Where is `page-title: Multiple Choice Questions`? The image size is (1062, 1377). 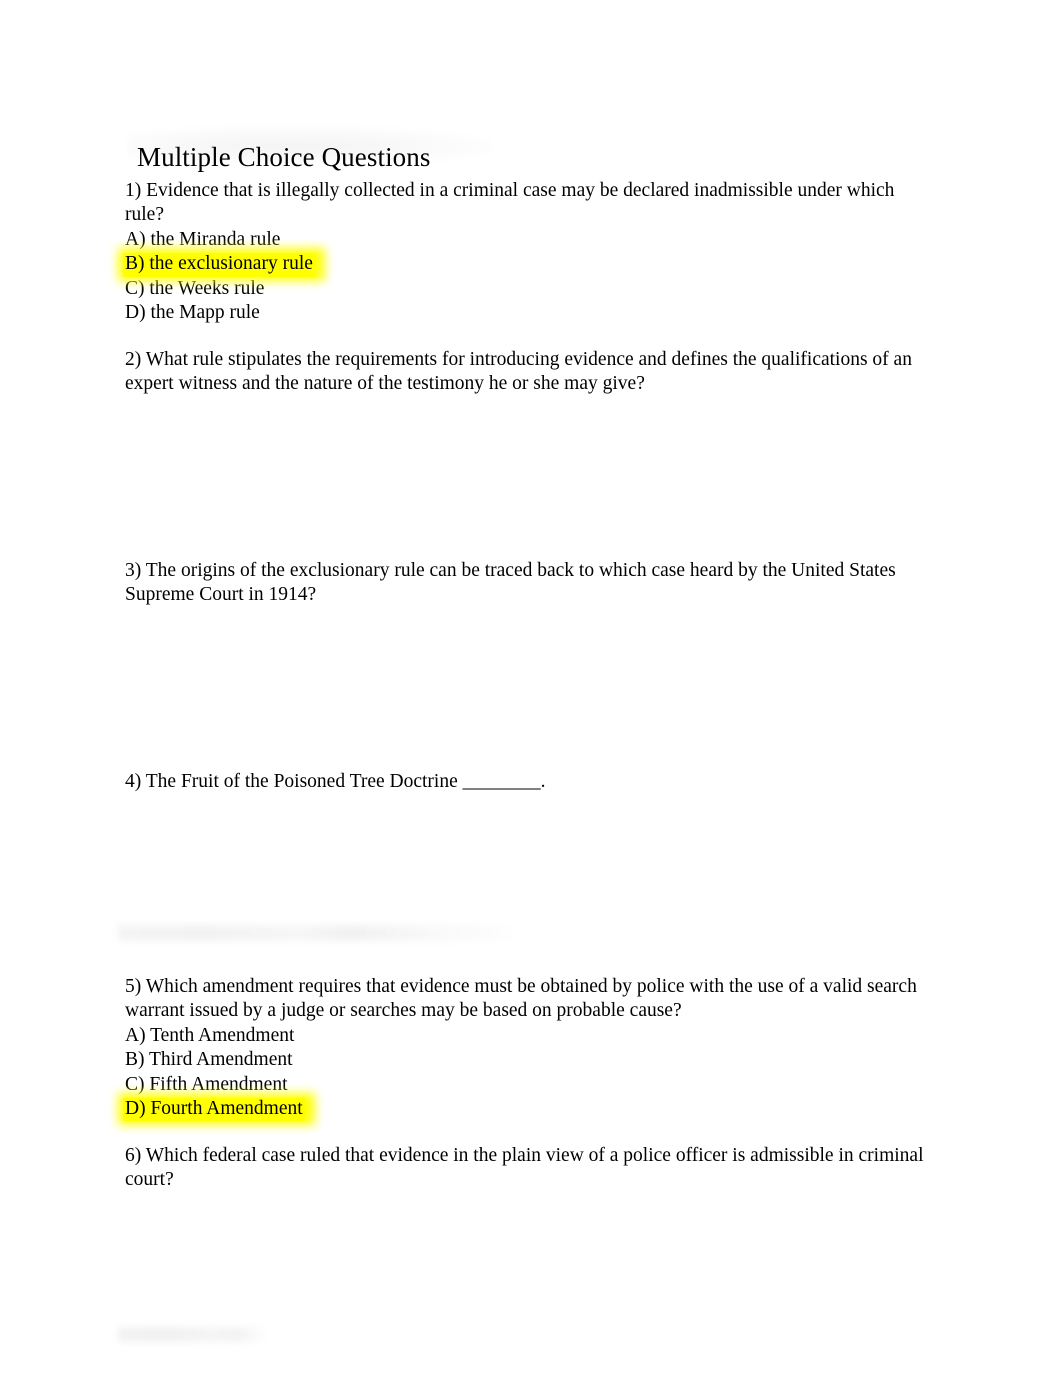 page-title: Multiple Choice Questions is located at coordinates (284, 157).